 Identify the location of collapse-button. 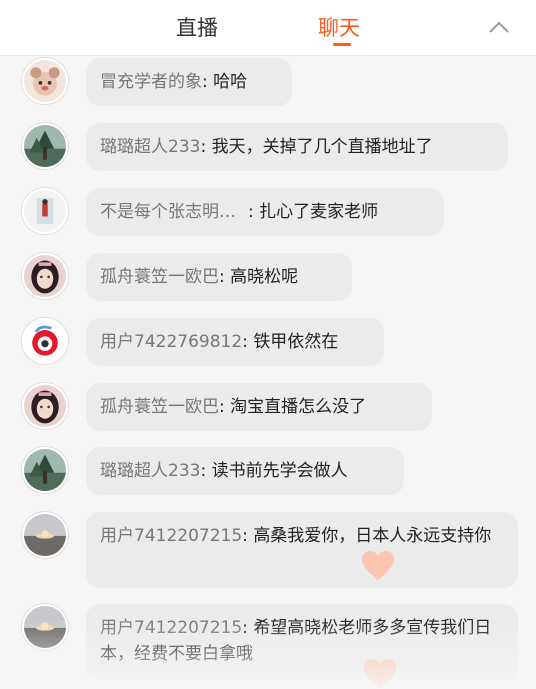
(499, 27).